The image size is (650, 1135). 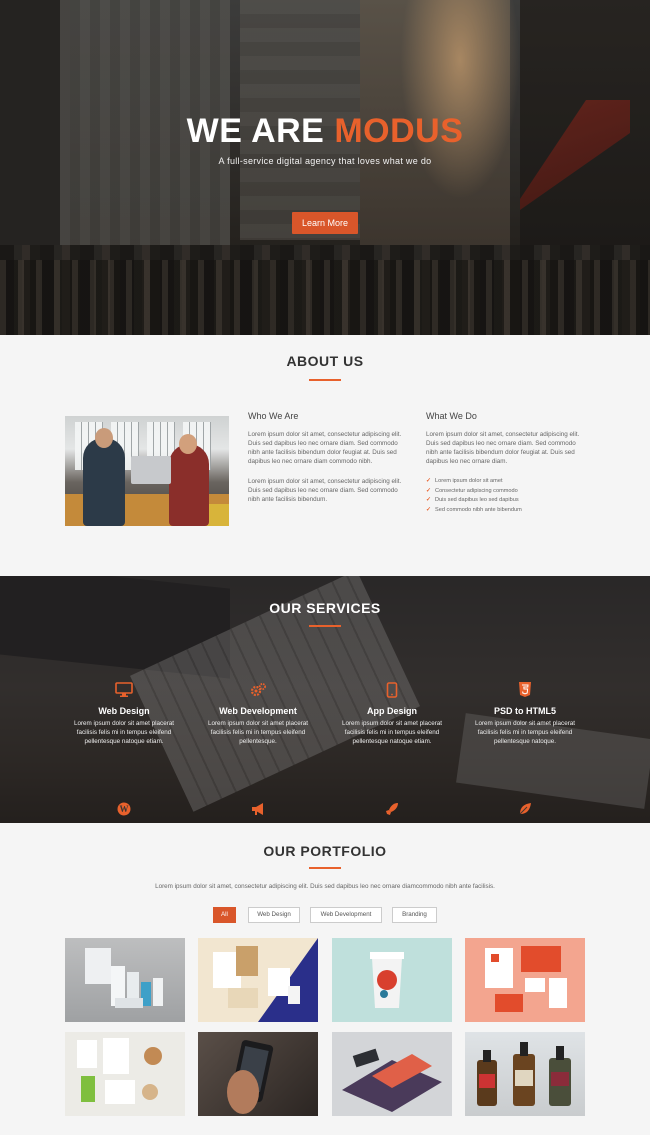 I want to click on wordpress-icon: W, so click(x=124, y=809).